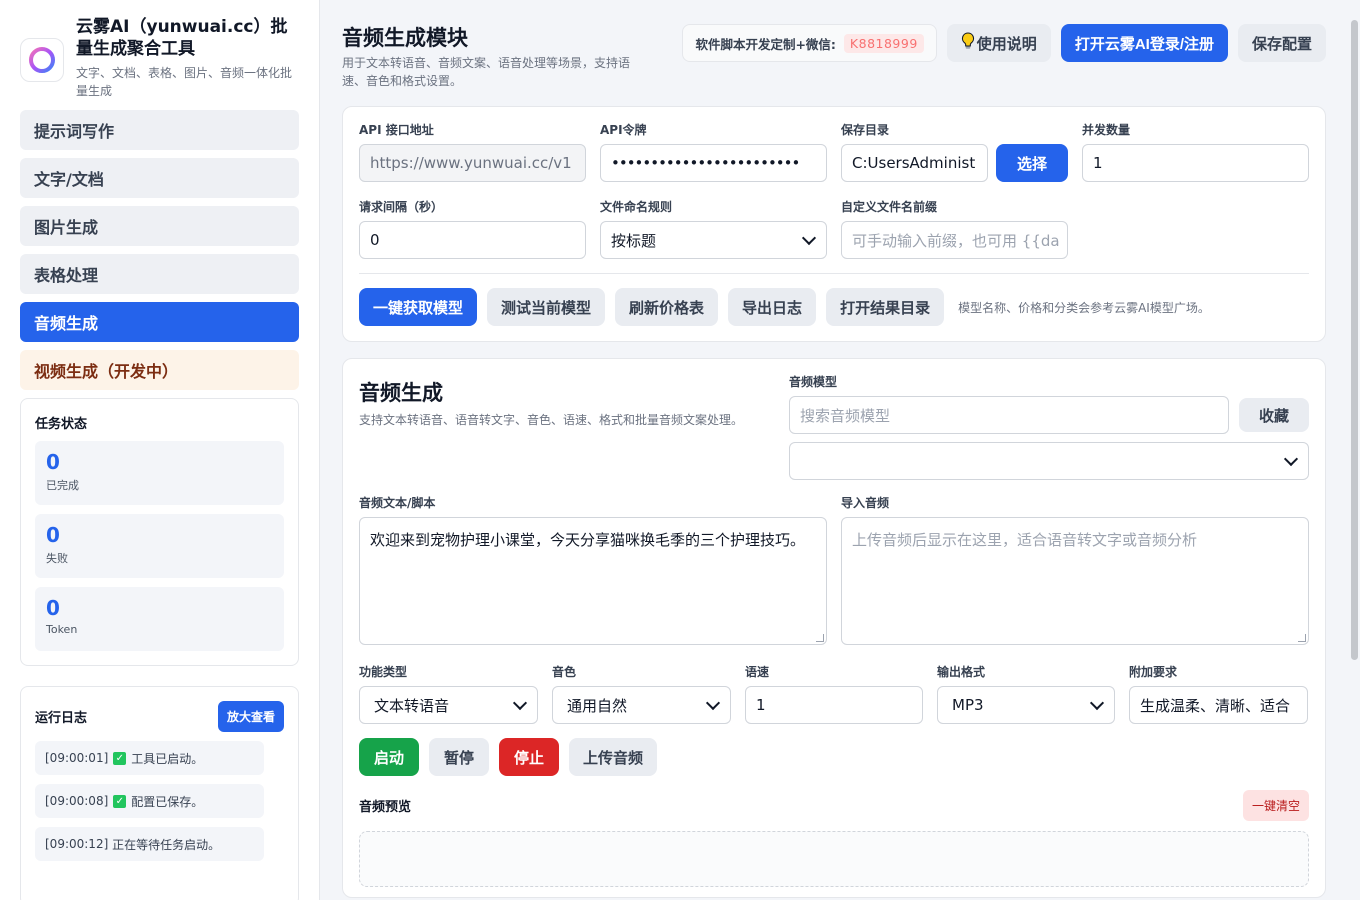 The height and width of the screenshot is (900, 1360). I want to click on lightbulb-icon, so click(968, 43).